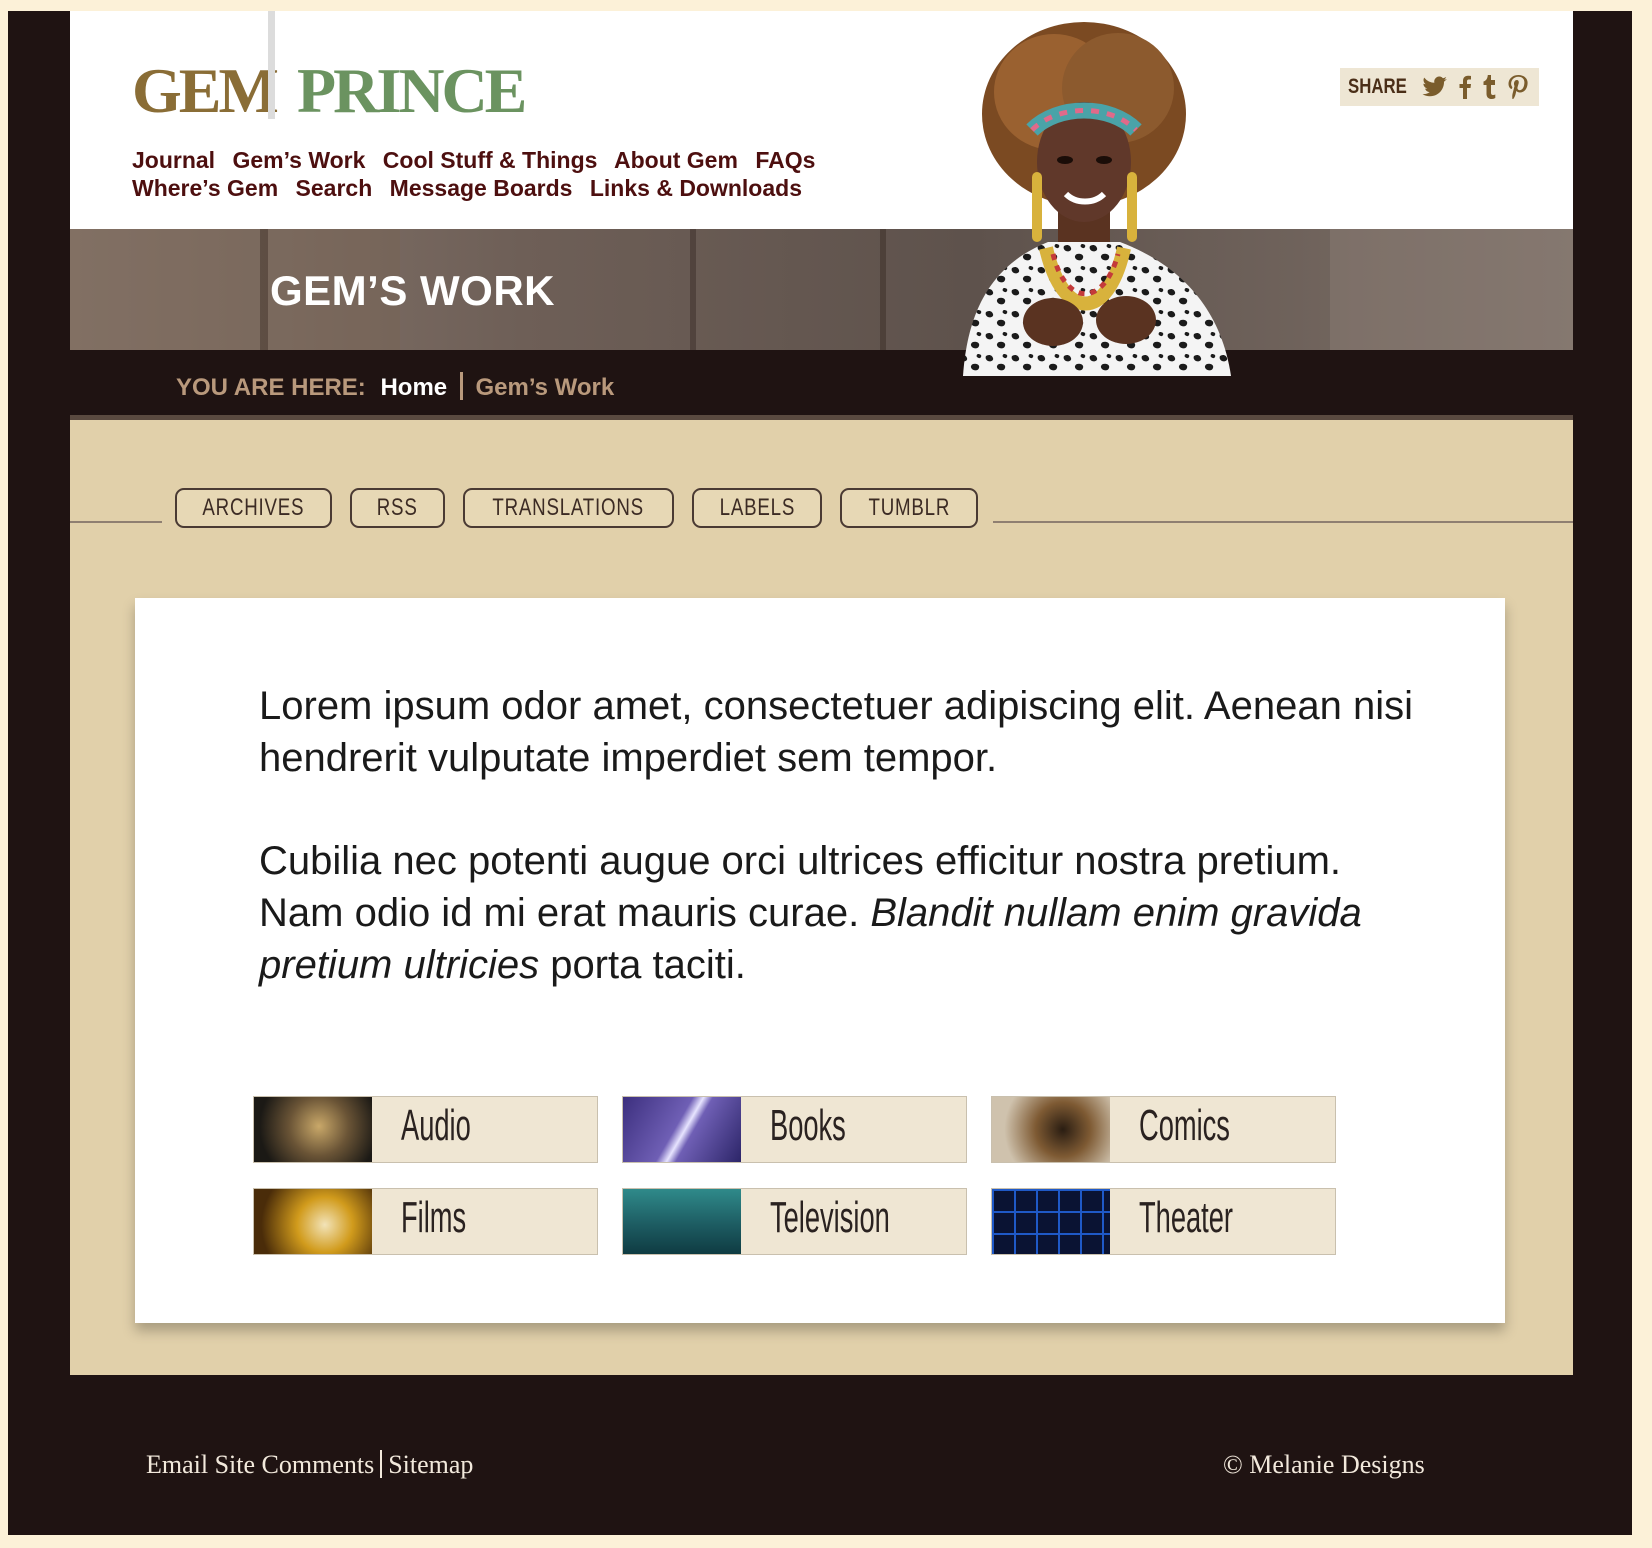 This screenshot has width=1652, height=1548. I want to click on category-television-label: Television, so click(830, 1217).